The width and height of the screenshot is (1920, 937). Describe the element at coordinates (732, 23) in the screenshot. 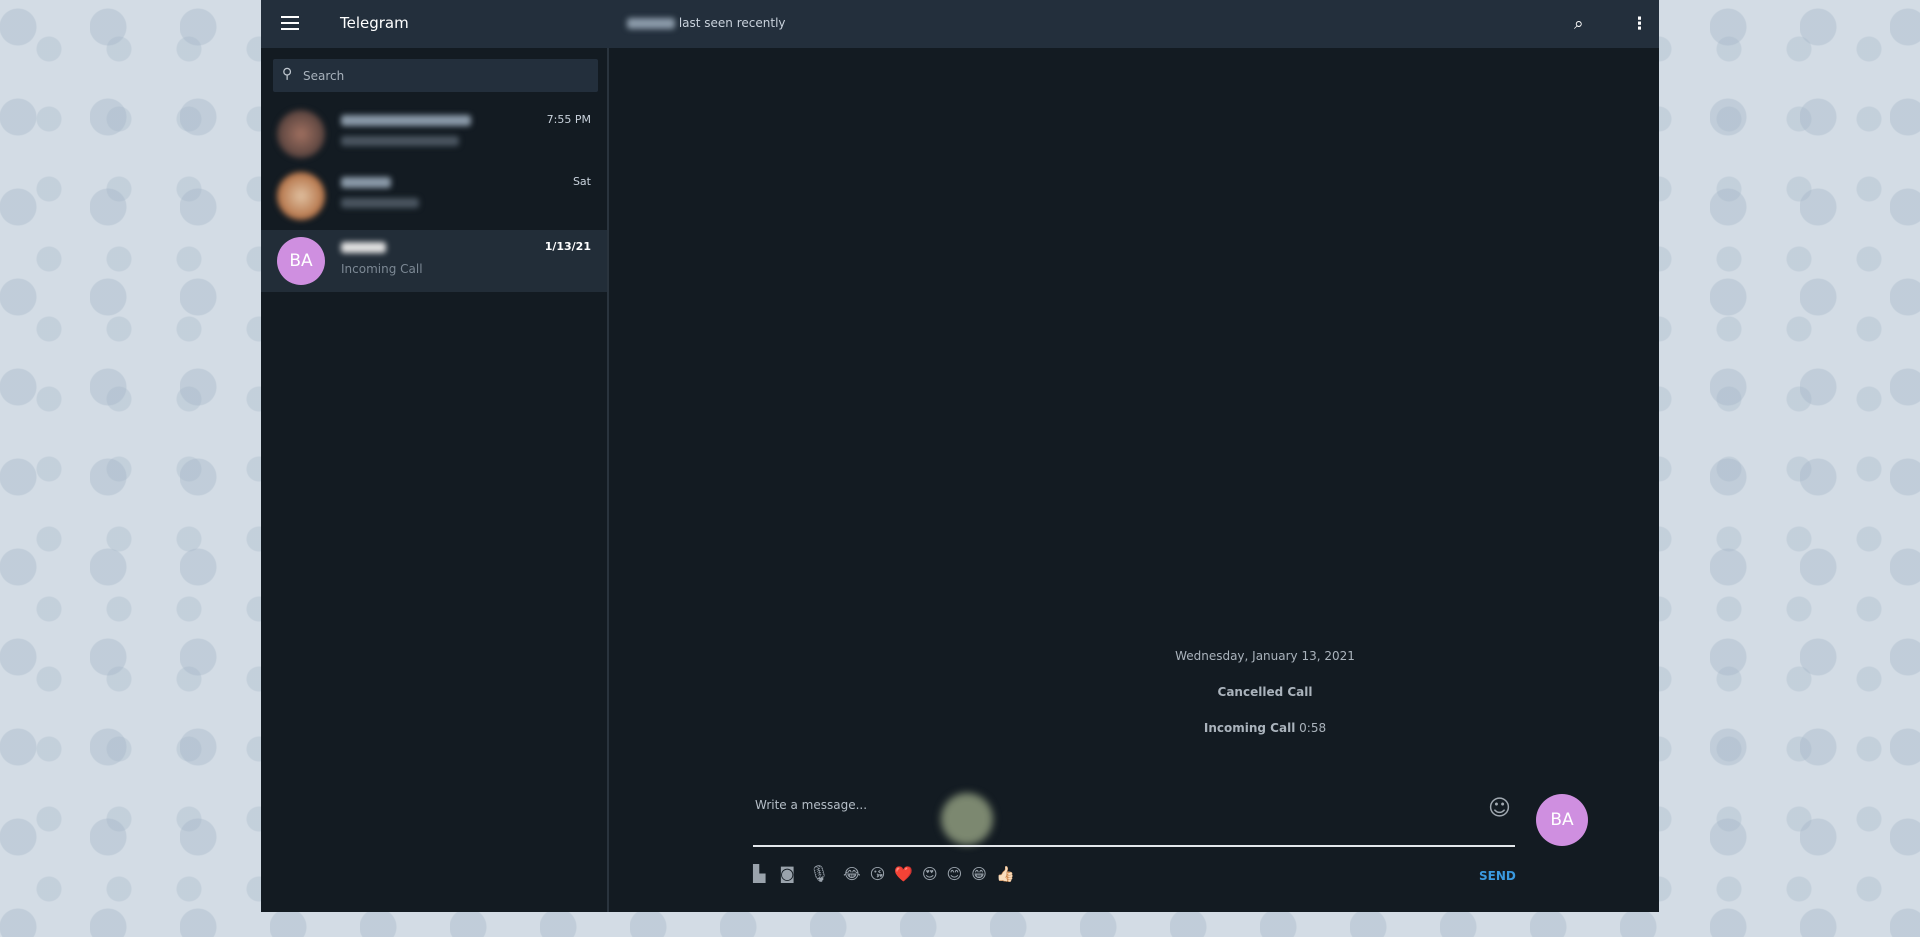

I see `status-text: last seen recently` at that location.